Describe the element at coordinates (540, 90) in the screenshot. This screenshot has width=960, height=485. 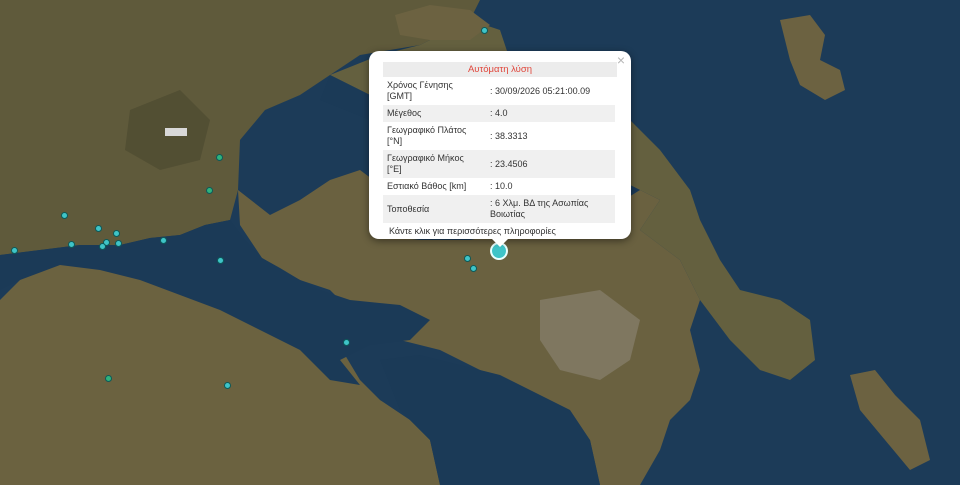
I see `origin-time-value: : 30/09/2026 05:21:00.09` at that location.